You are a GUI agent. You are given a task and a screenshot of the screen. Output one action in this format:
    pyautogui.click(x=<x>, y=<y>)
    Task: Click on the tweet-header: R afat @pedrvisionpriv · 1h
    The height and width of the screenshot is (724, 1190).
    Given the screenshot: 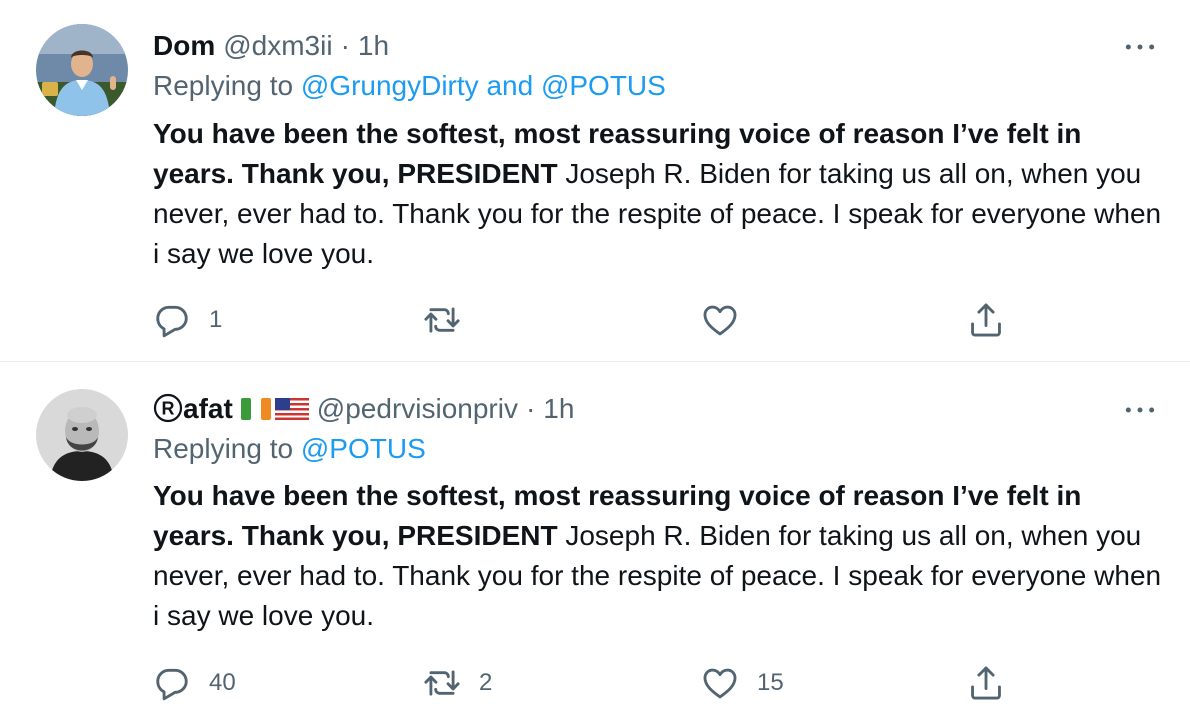 What is the action you would take?
    pyautogui.click(x=363, y=409)
    